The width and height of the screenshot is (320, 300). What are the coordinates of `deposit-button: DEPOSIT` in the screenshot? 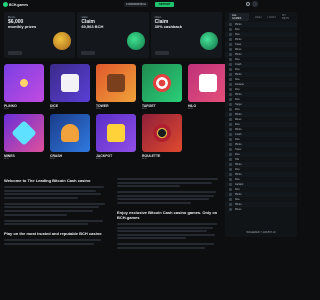 It's located at (165, 4).